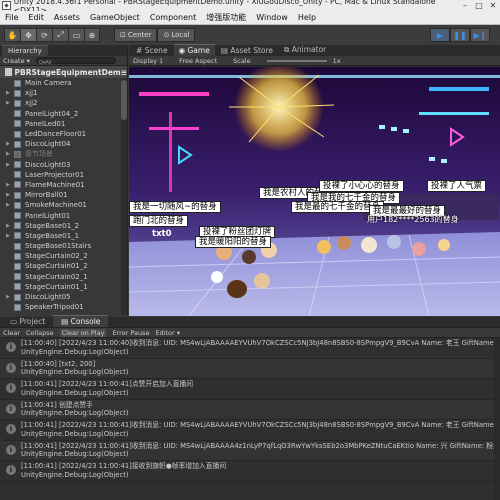  What do you see at coordinates (63, 93) in the screenshot?
I see `hierarchy-item: ▶ xjj1` at bounding box center [63, 93].